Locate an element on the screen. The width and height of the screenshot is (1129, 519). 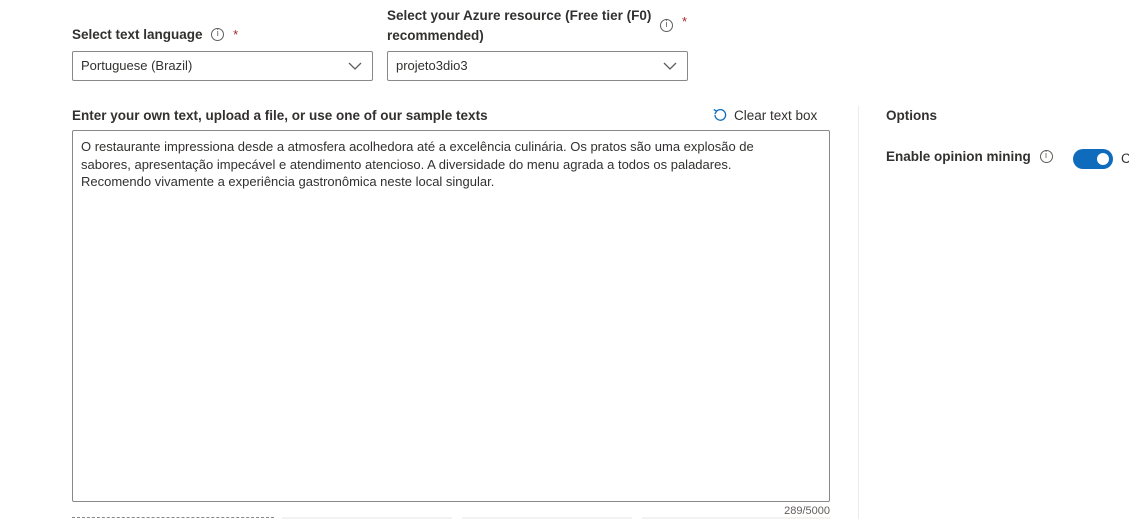
language-label: Select text language is located at coordinates (137, 34).